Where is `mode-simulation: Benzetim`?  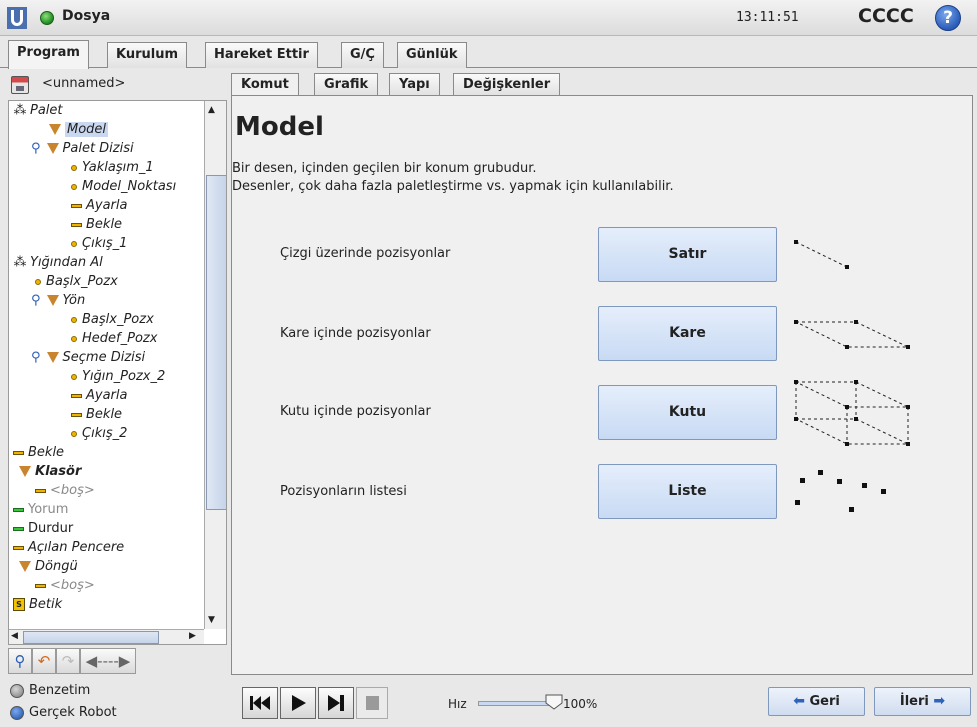 mode-simulation: Benzetim is located at coordinates (50, 690).